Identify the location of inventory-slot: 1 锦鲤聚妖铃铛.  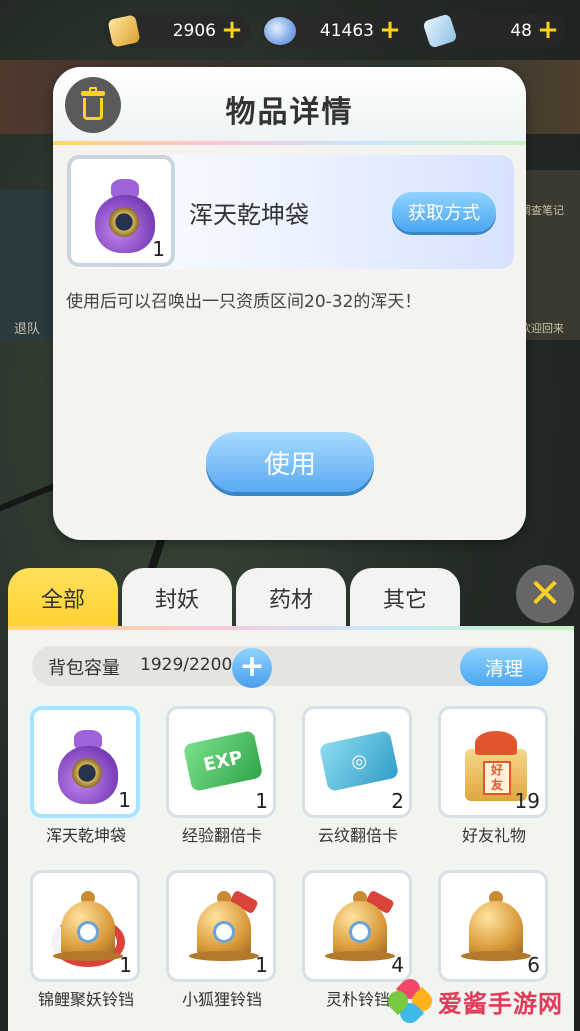
(86, 940).